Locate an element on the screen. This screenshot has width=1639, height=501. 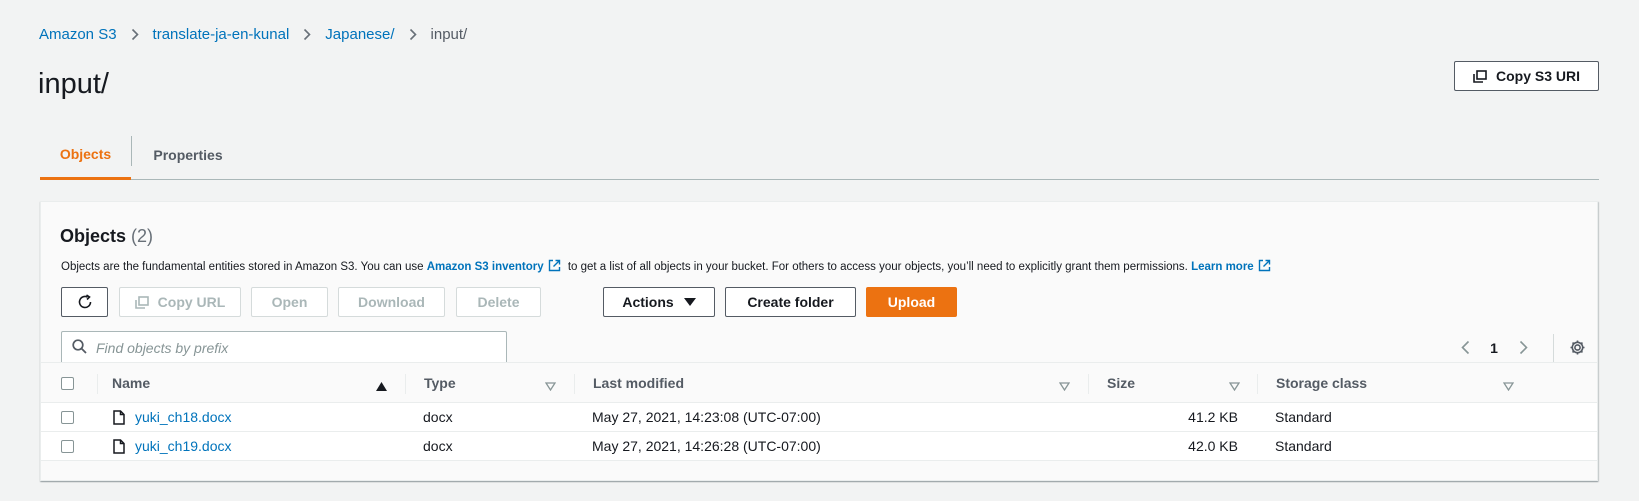
column-header-name: Name is located at coordinates (131, 383).